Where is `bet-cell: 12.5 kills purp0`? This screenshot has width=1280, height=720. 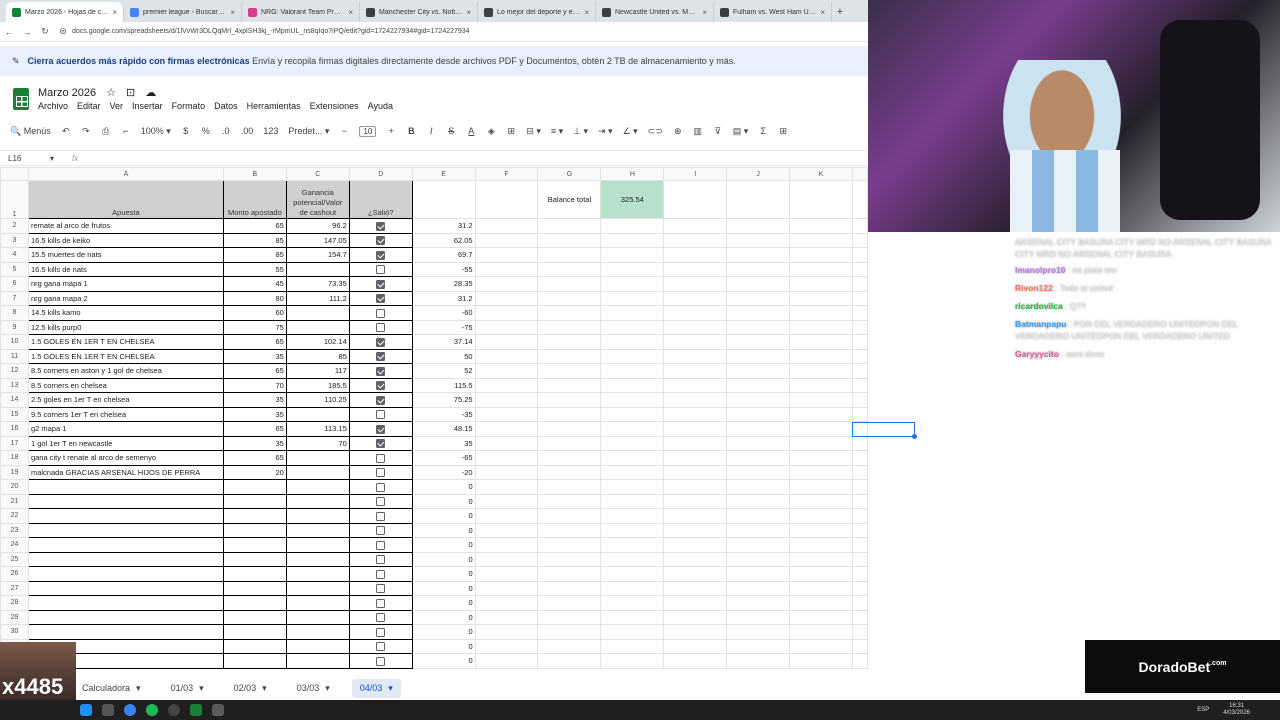 bet-cell: 12.5 kills purp0 is located at coordinates (125, 327).